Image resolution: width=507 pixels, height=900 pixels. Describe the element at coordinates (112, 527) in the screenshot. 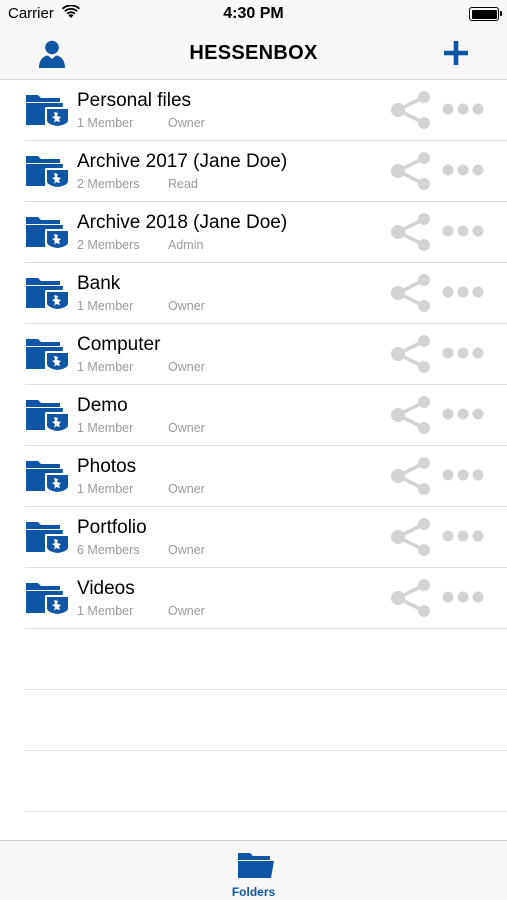

I see `folder-name: Portfolio` at that location.